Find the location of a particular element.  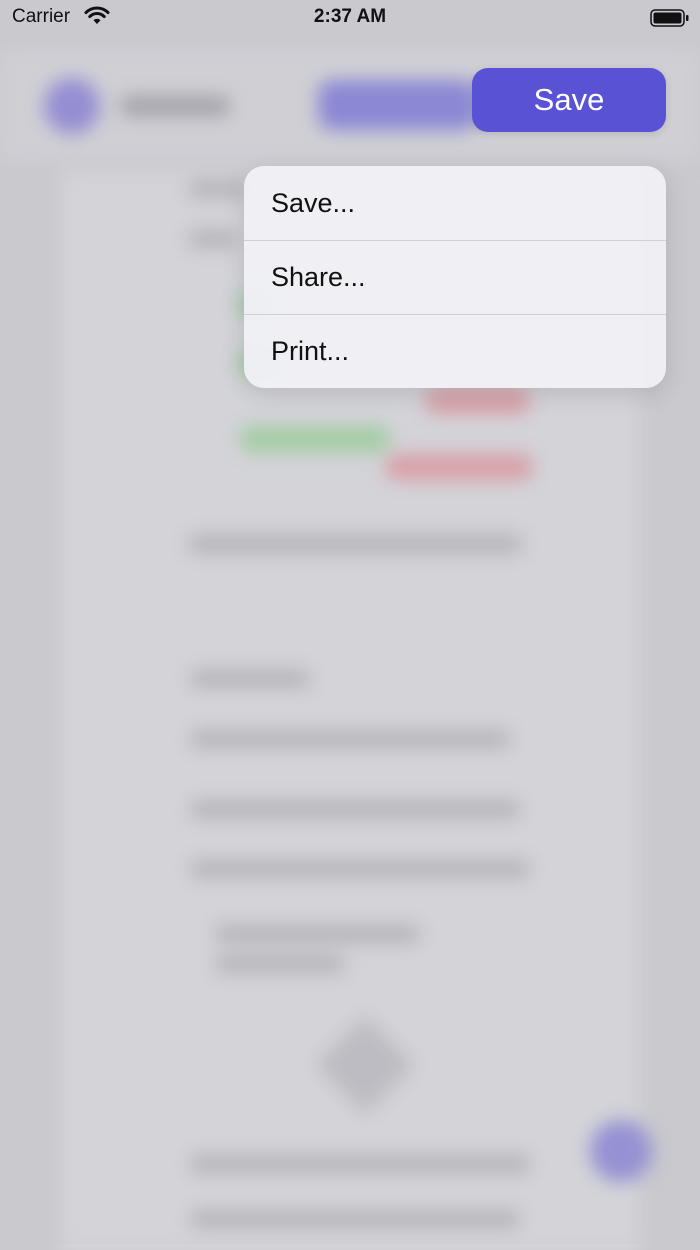

status-bar: Carrier 2:37 AM is located at coordinates (350, 18).